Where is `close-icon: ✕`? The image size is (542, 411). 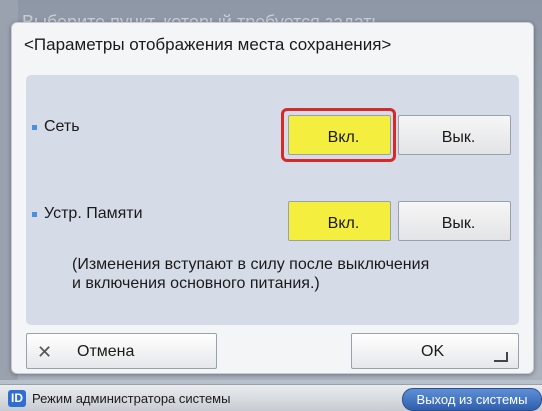 close-icon: ✕ is located at coordinates (45, 352).